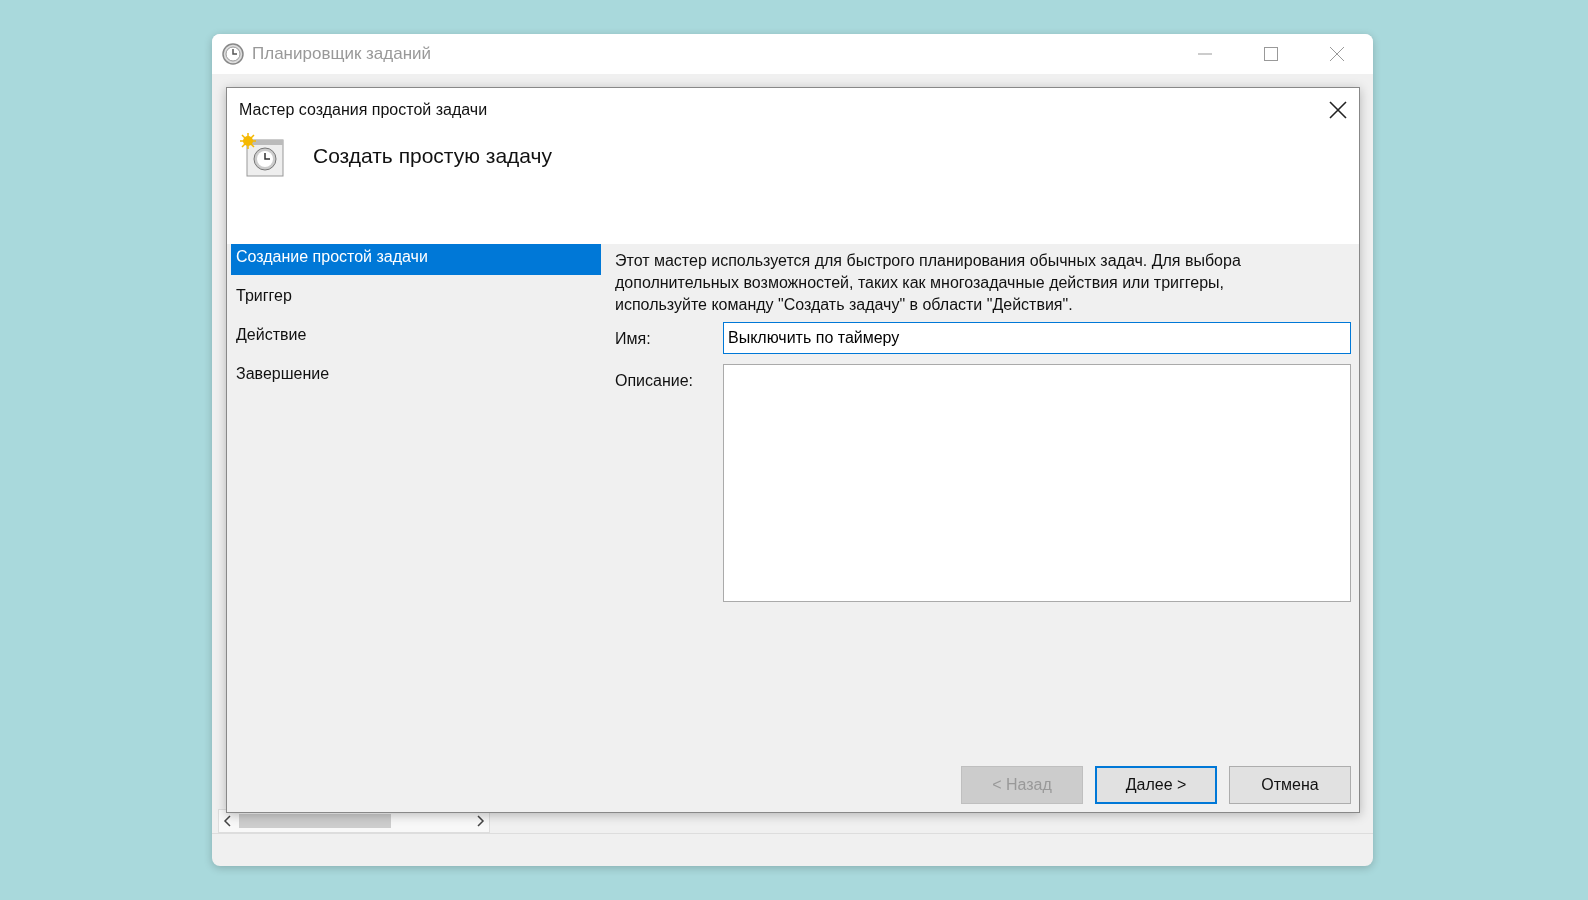 The width and height of the screenshot is (1588, 900). What do you see at coordinates (1156, 785) in the screenshot?
I see `wizard-button: Далее >` at bounding box center [1156, 785].